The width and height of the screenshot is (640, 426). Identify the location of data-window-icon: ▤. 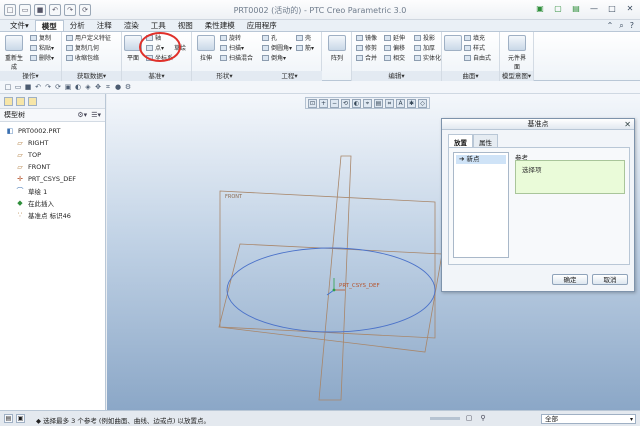
(576, 9).